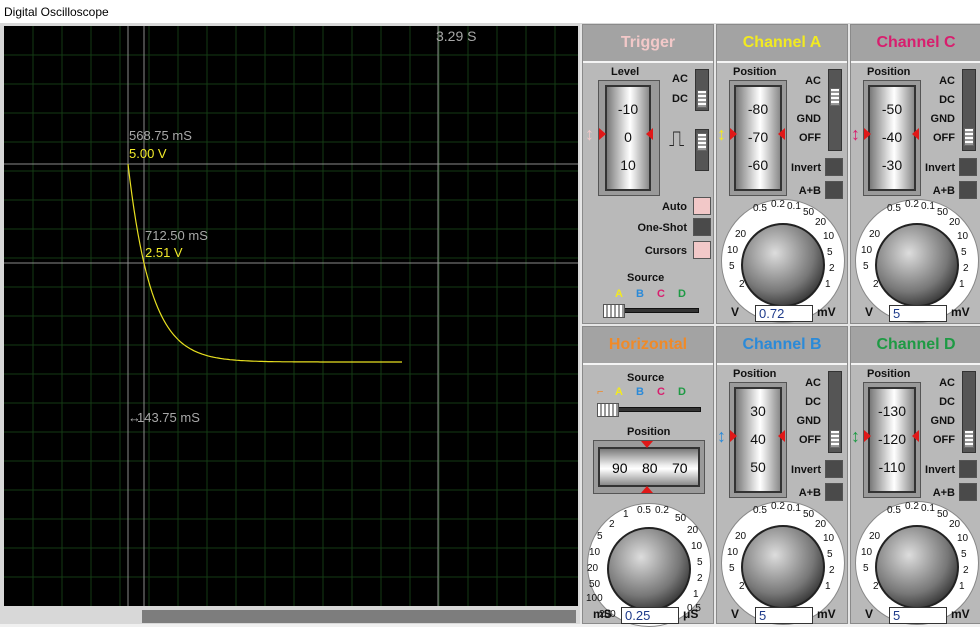 The width and height of the screenshot is (980, 627). I want to click on channel-b-position-tick: 30, so click(758, 411).